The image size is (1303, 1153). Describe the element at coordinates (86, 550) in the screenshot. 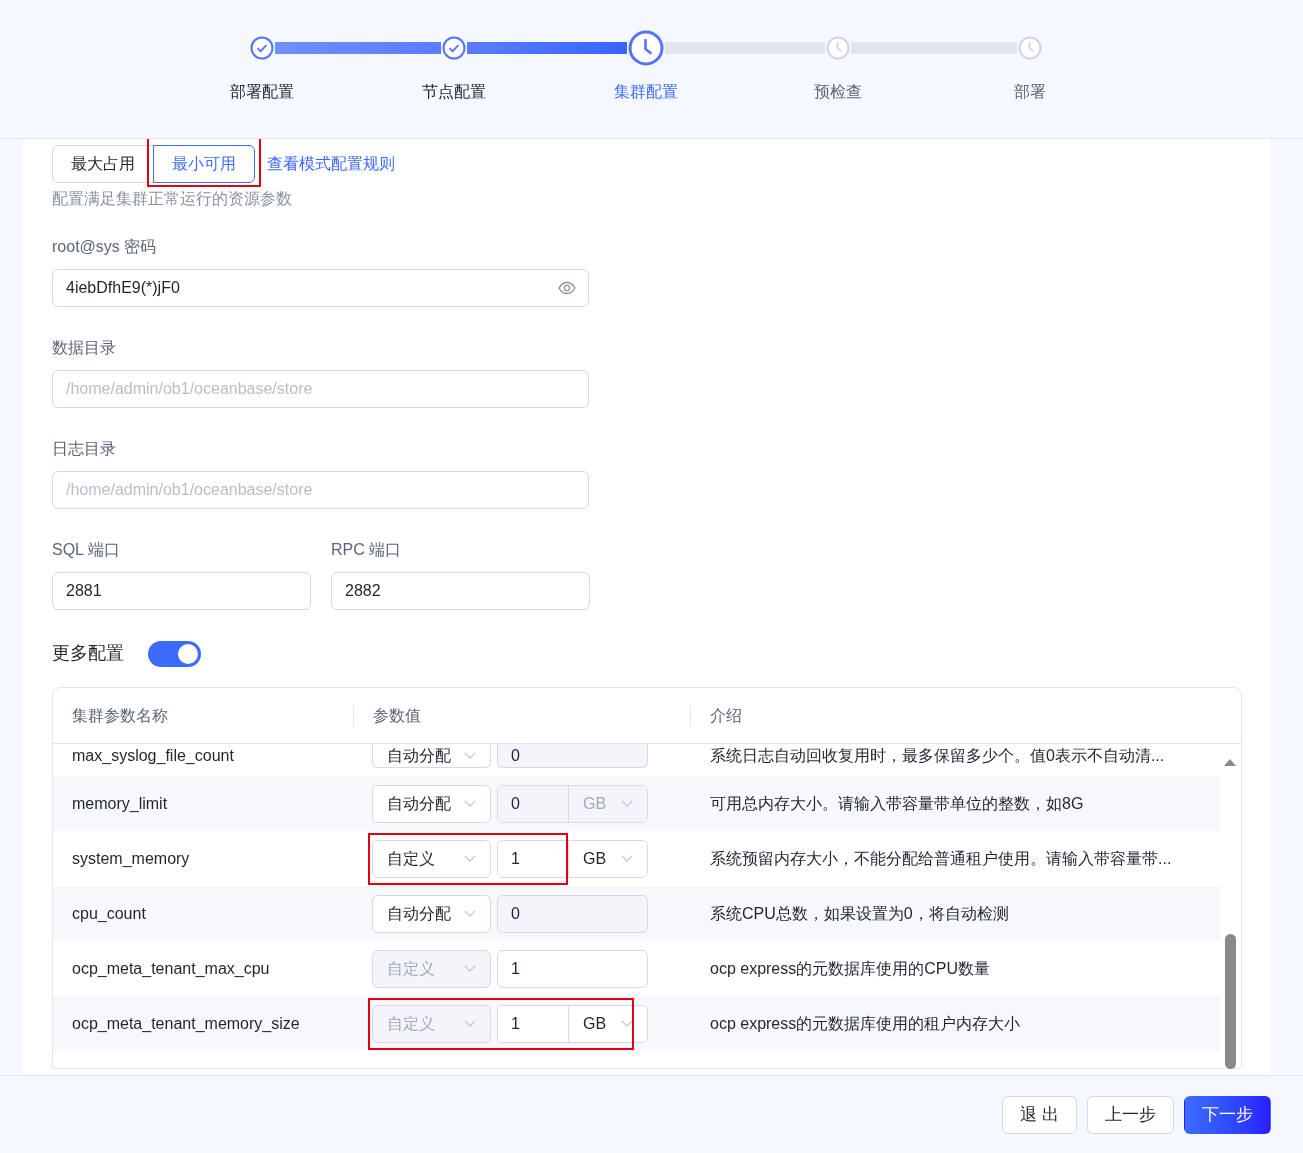

I see `field-label: SQL 端口` at that location.